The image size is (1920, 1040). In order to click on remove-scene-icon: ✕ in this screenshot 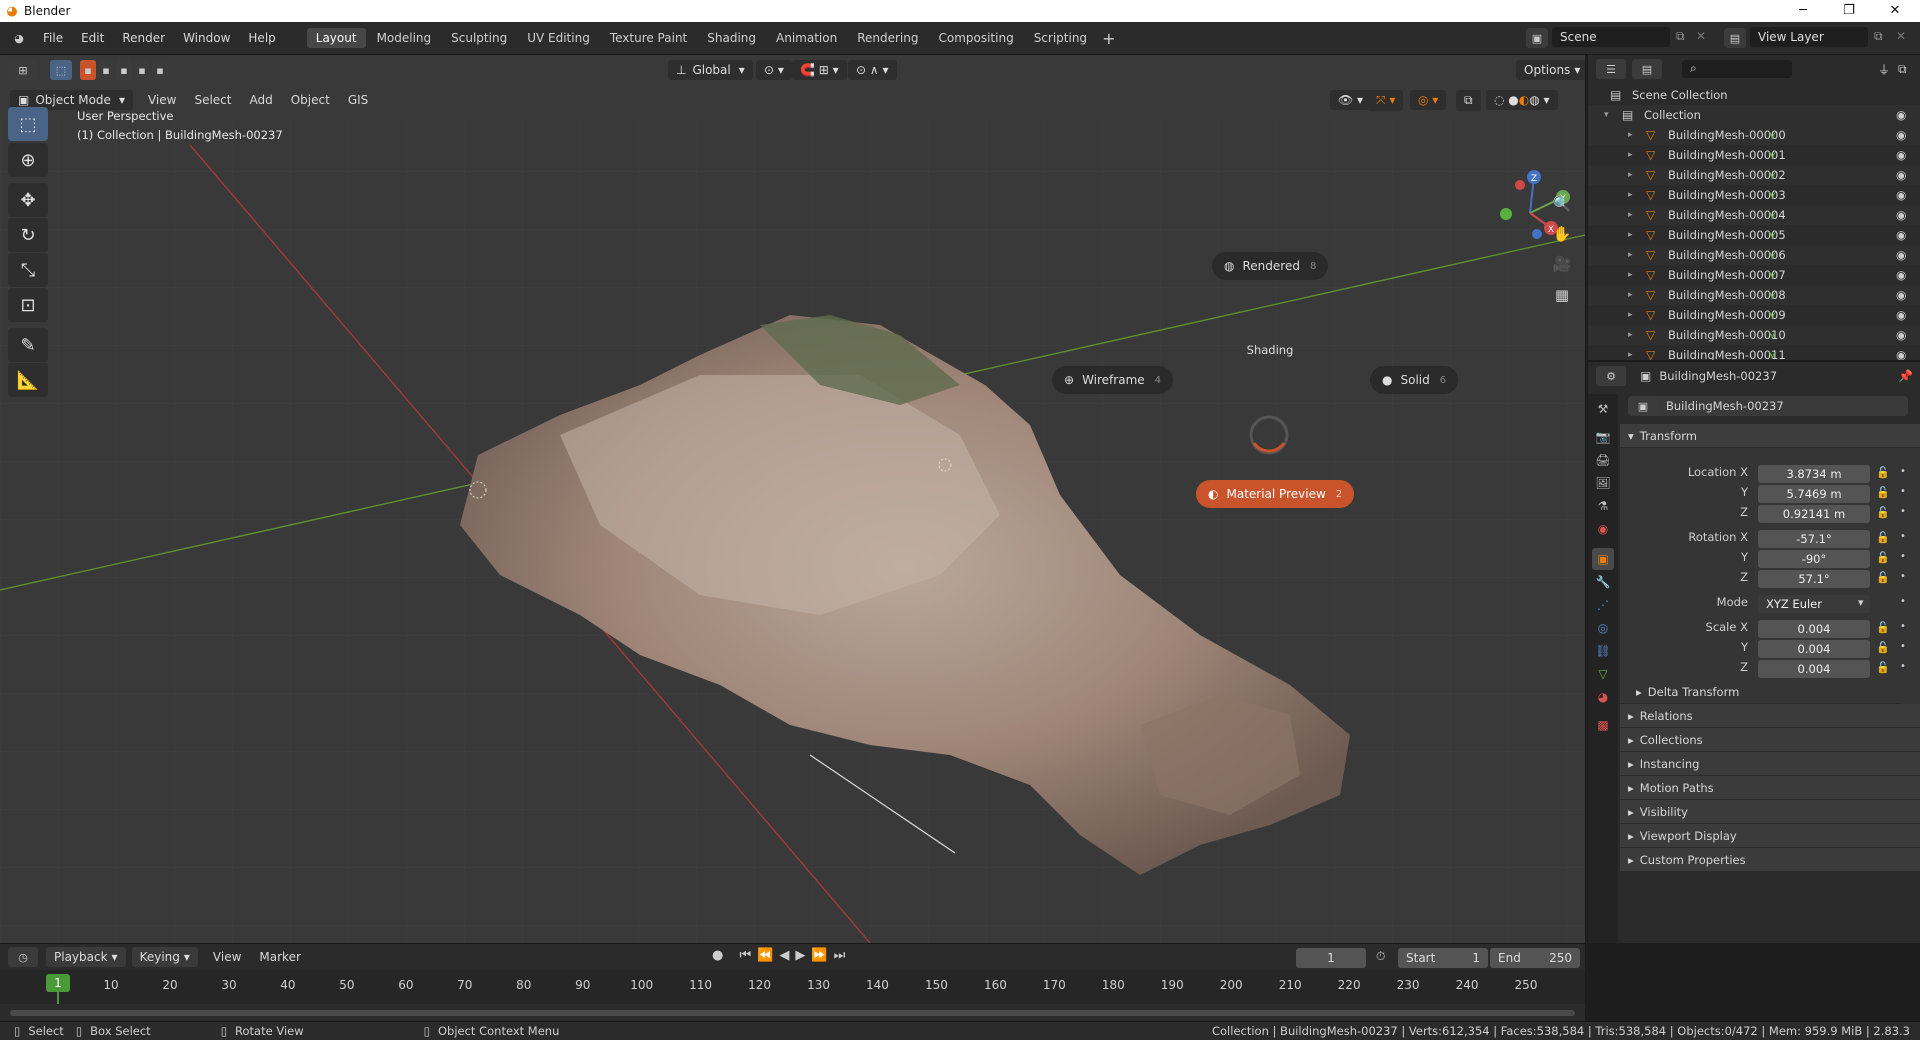, I will do `click(1701, 36)`.